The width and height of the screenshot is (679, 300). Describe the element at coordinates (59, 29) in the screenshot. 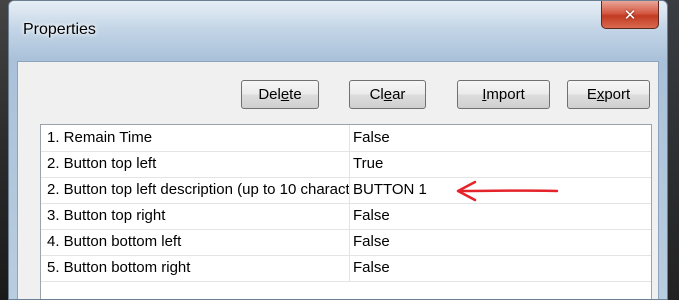

I see `dialog-title: Properties` at that location.